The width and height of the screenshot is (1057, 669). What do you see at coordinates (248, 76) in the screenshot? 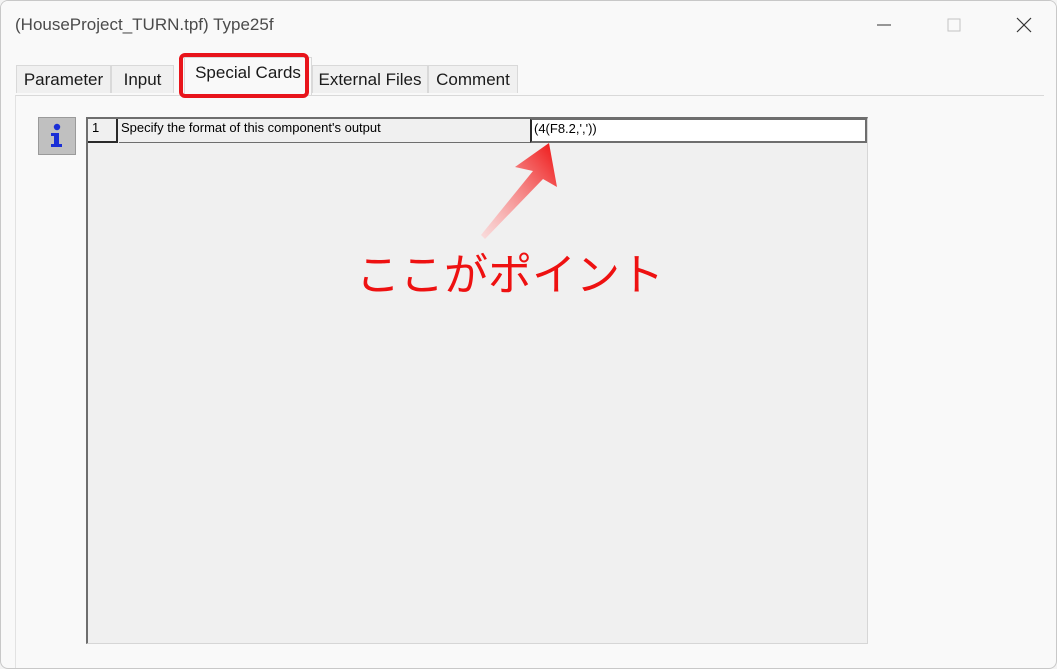
I see `tab-special-cards: Special Cards` at bounding box center [248, 76].